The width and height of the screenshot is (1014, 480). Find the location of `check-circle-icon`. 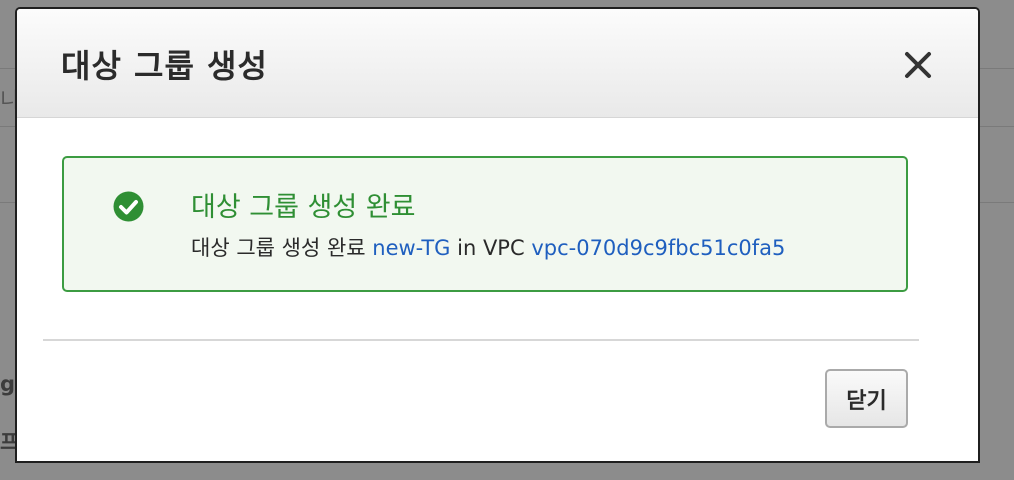

check-circle-icon is located at coordinates (128, 206).